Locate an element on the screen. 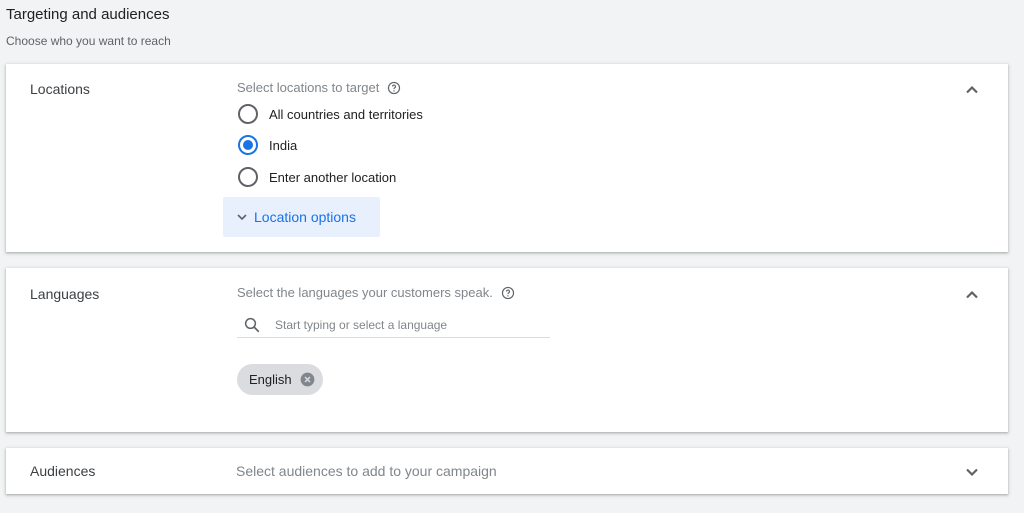 The height and width of the screenshot is (513, 1024). radio-button-checked is located at coordinates (248, 145).